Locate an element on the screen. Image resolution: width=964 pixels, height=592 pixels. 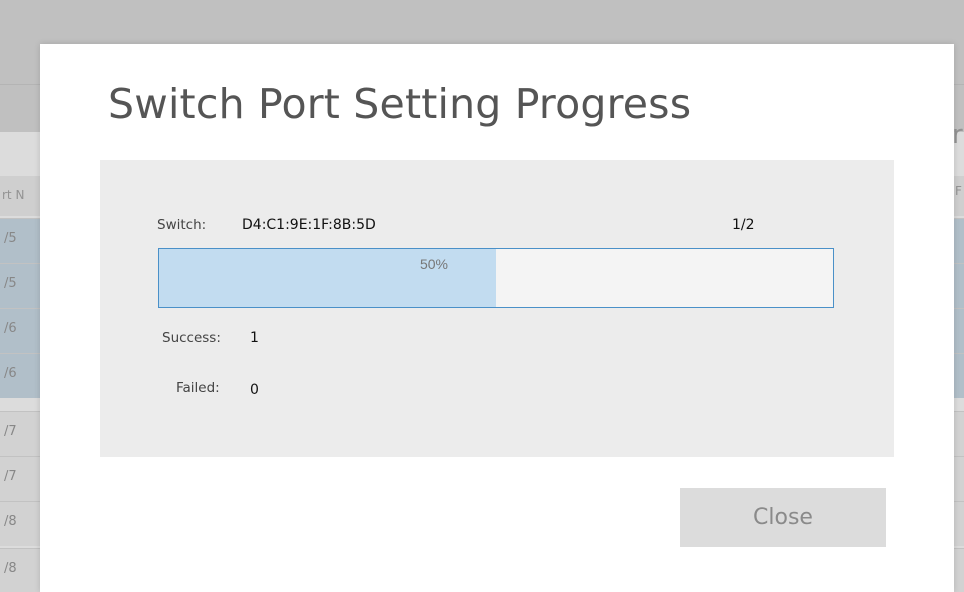
failed-label: Failed: is located at coordinates (198, 388).